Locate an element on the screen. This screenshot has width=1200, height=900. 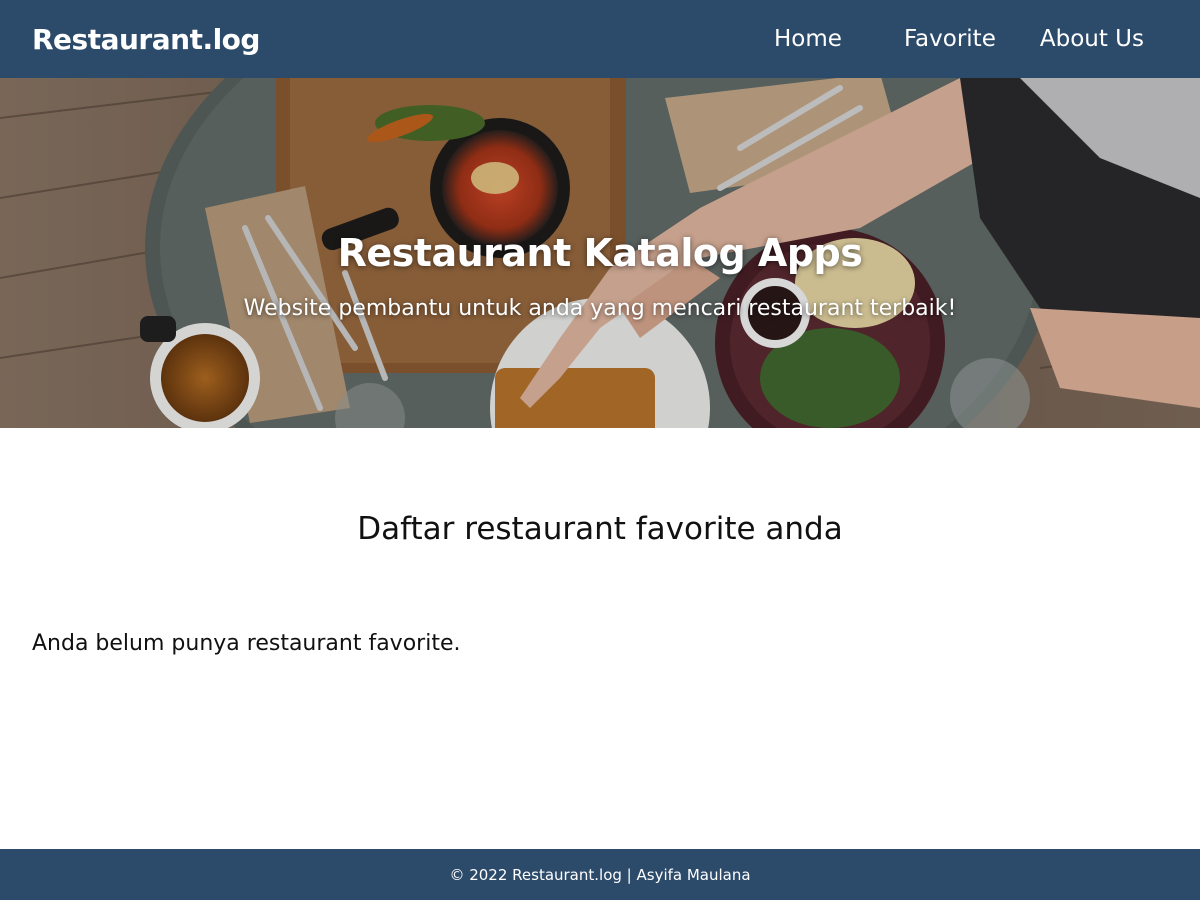
nav-link-favorite: Favorite is located at coordinates (950, 39).